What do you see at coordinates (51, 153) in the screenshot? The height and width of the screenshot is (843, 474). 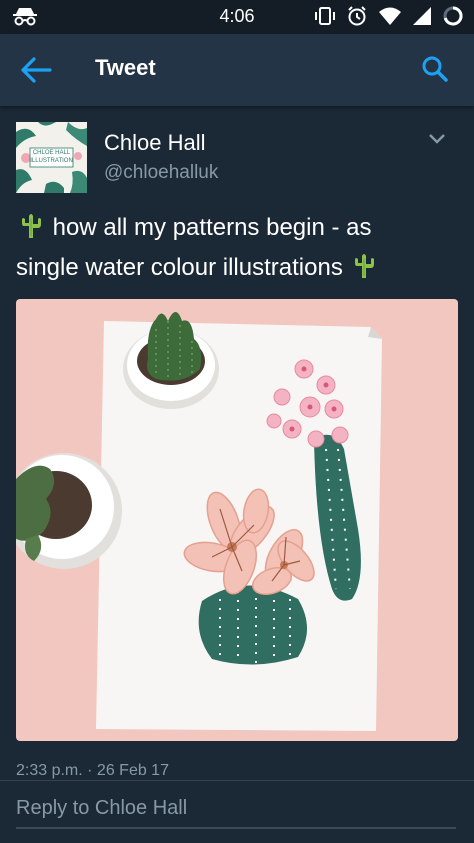 I see `avatar-logo-title: CHLOE HALL` at bounding box center [51, 153].